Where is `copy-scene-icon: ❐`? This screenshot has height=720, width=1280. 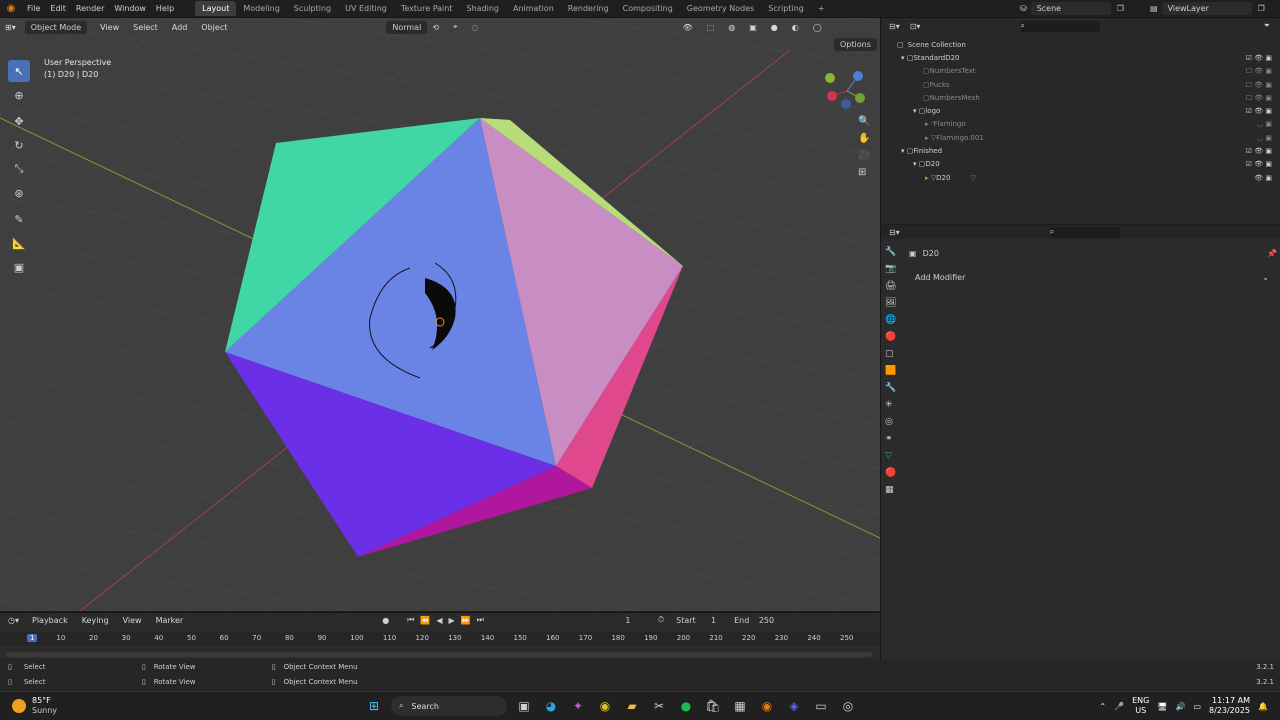
copy-scene-icon: ❐ is located at coordinates (1120, 8).